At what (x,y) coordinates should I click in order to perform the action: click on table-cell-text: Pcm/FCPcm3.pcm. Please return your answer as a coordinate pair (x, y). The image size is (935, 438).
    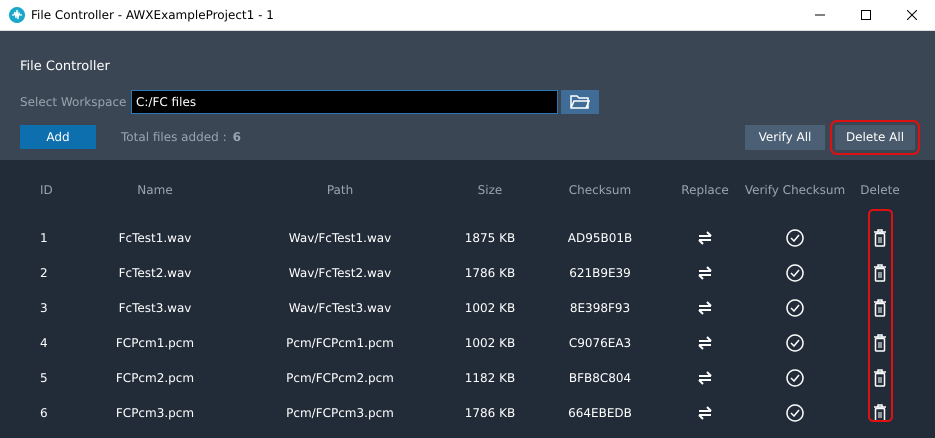
    Looking at the image, I should click on (340, 413).